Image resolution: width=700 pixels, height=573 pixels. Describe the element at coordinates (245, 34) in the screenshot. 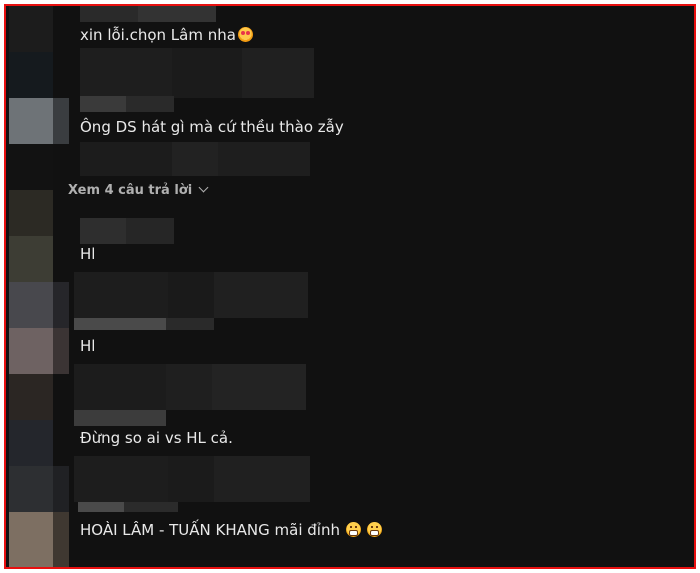

I see `smiling-face-with-hearts-icon` at that location.